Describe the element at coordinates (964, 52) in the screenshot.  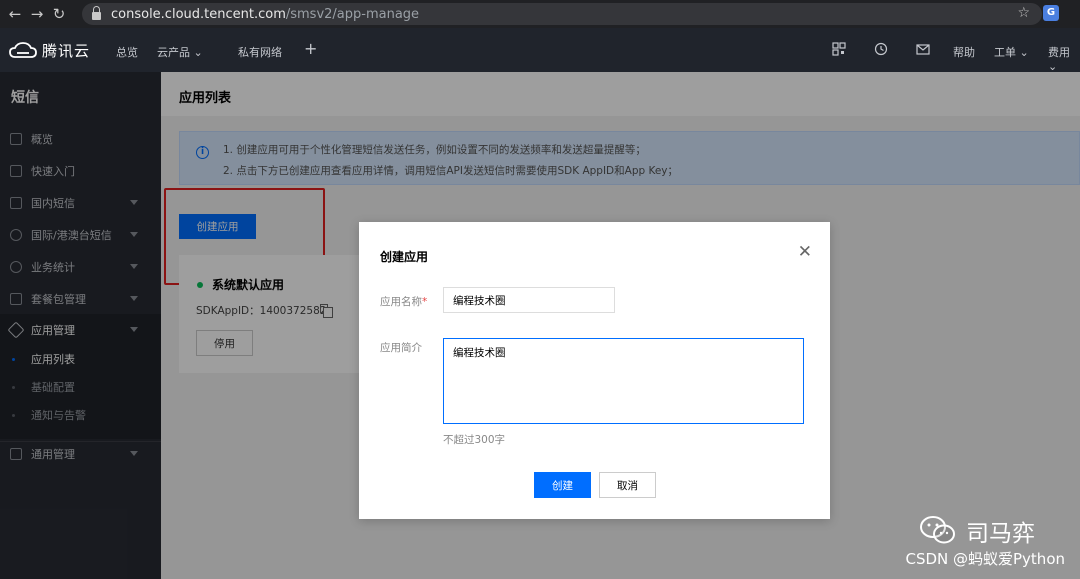
I see `nav-help: 帮助` at that location.